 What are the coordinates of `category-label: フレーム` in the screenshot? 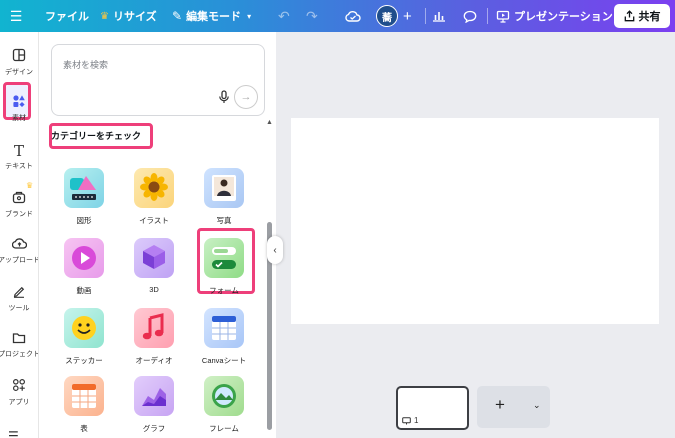 It's located at (224, 428).